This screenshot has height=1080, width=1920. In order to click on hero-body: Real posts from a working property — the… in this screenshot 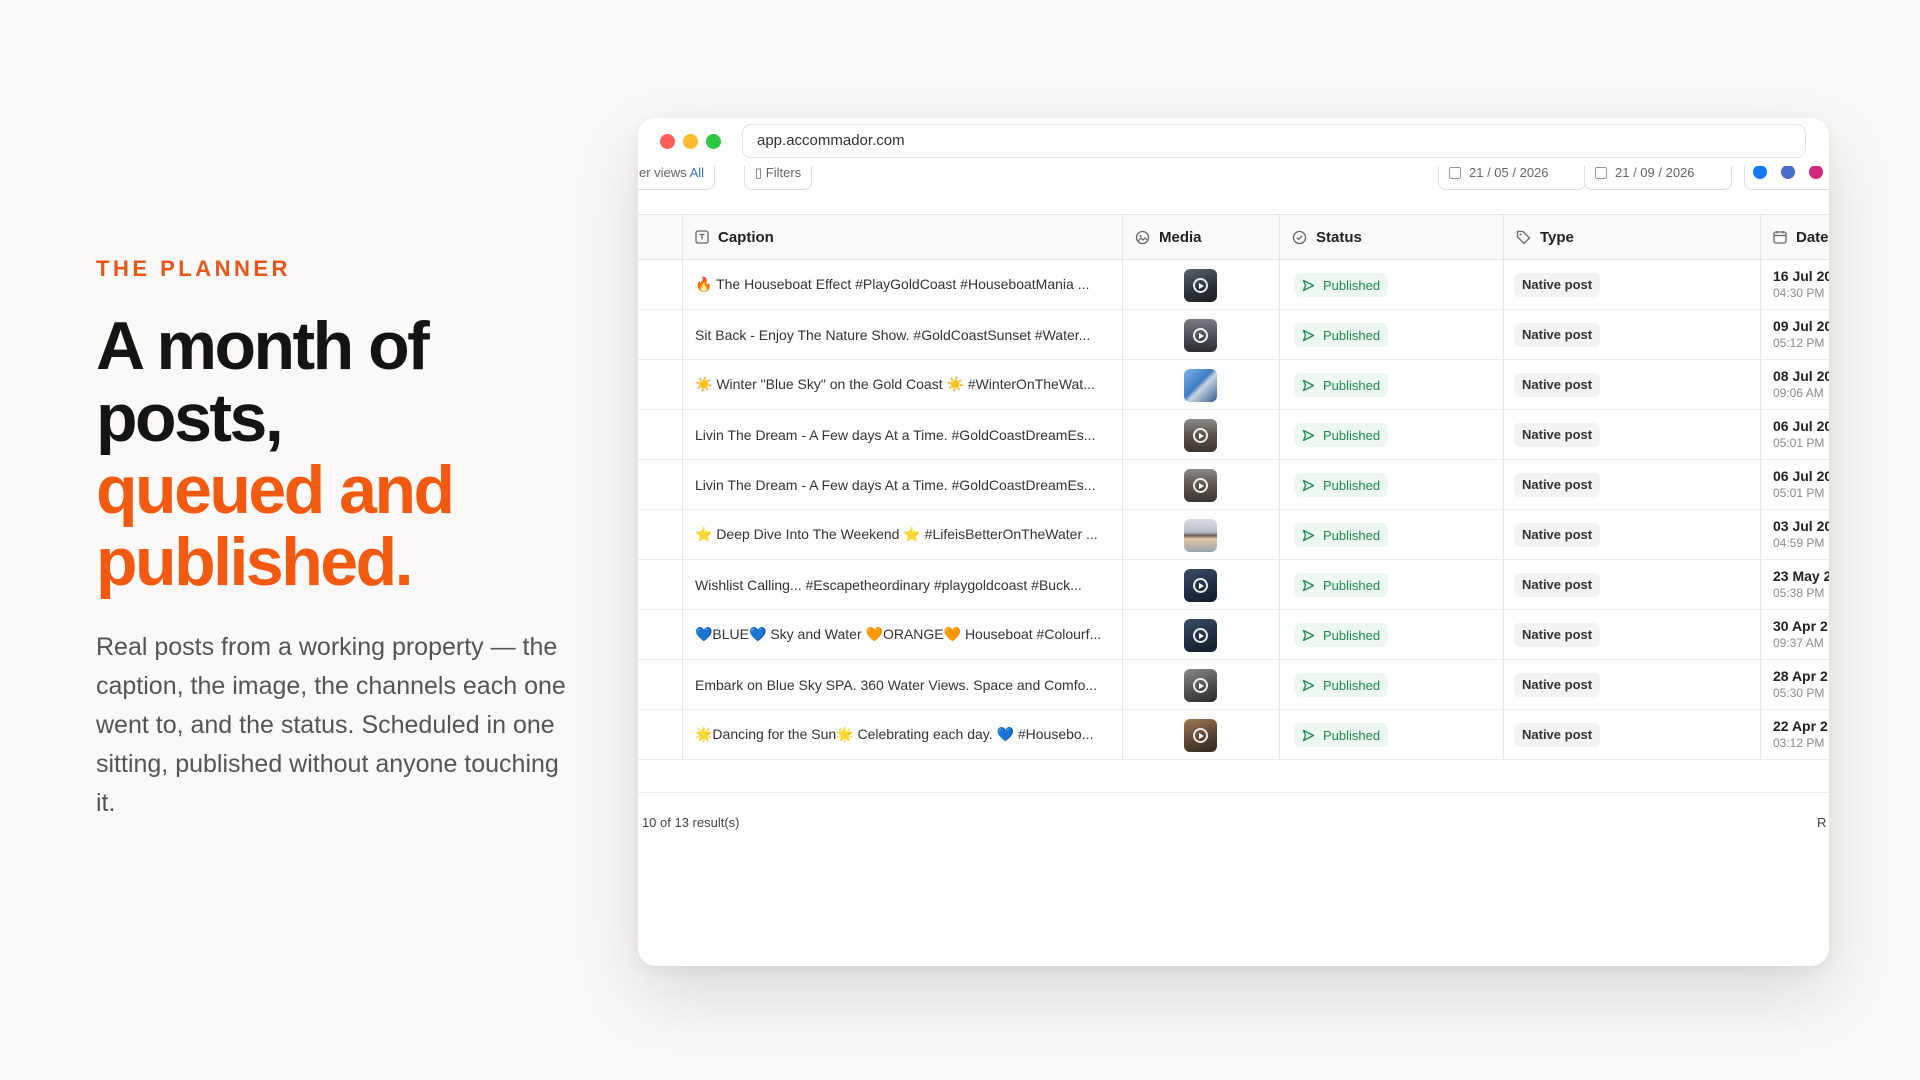, I will do `click(331, 725)`.